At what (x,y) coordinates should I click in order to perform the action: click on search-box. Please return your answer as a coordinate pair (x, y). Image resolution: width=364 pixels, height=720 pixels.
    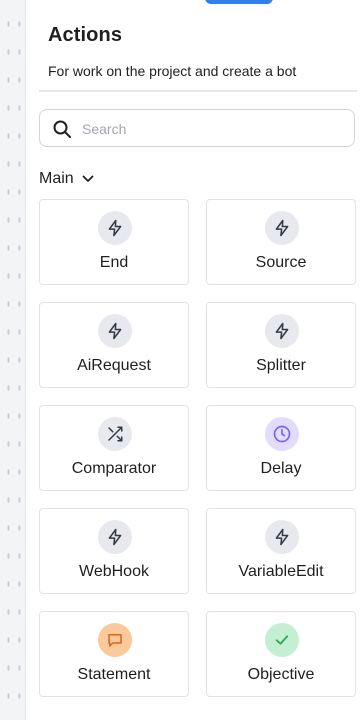
    Looking at the image, I should click on (197, 128).